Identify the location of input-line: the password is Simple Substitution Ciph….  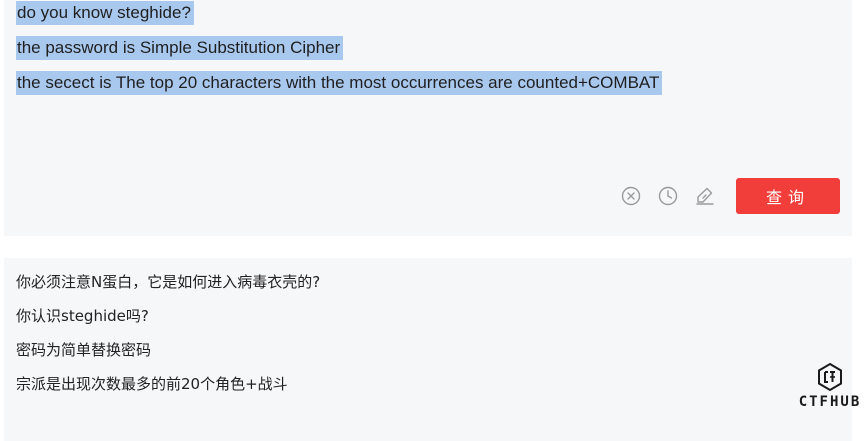
(180, 48).